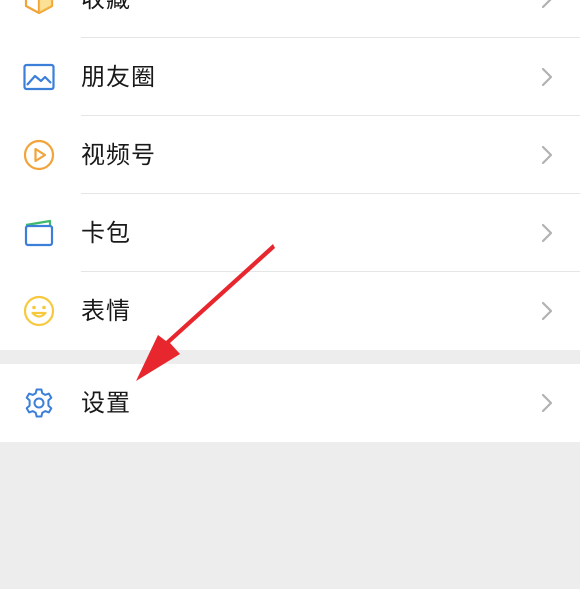  I want to click on menu-group-settings: 设置, so click(290, 403).